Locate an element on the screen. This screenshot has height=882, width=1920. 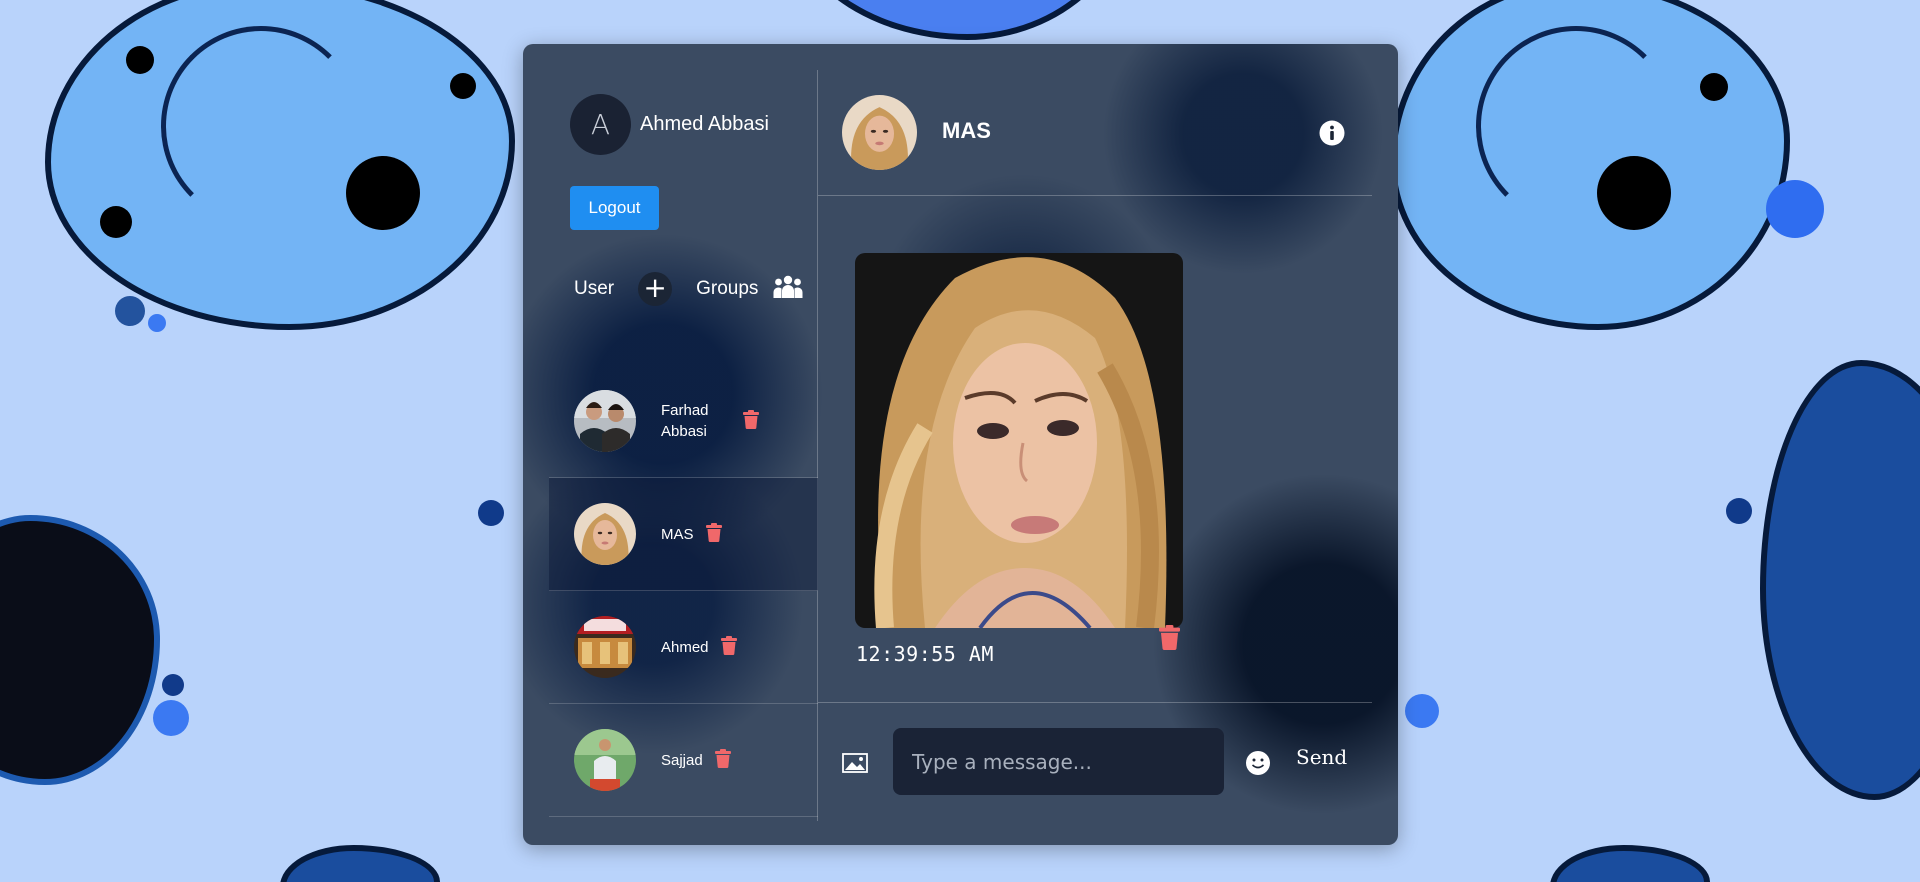
emoji-icon is located at coordinates (1258, 765).